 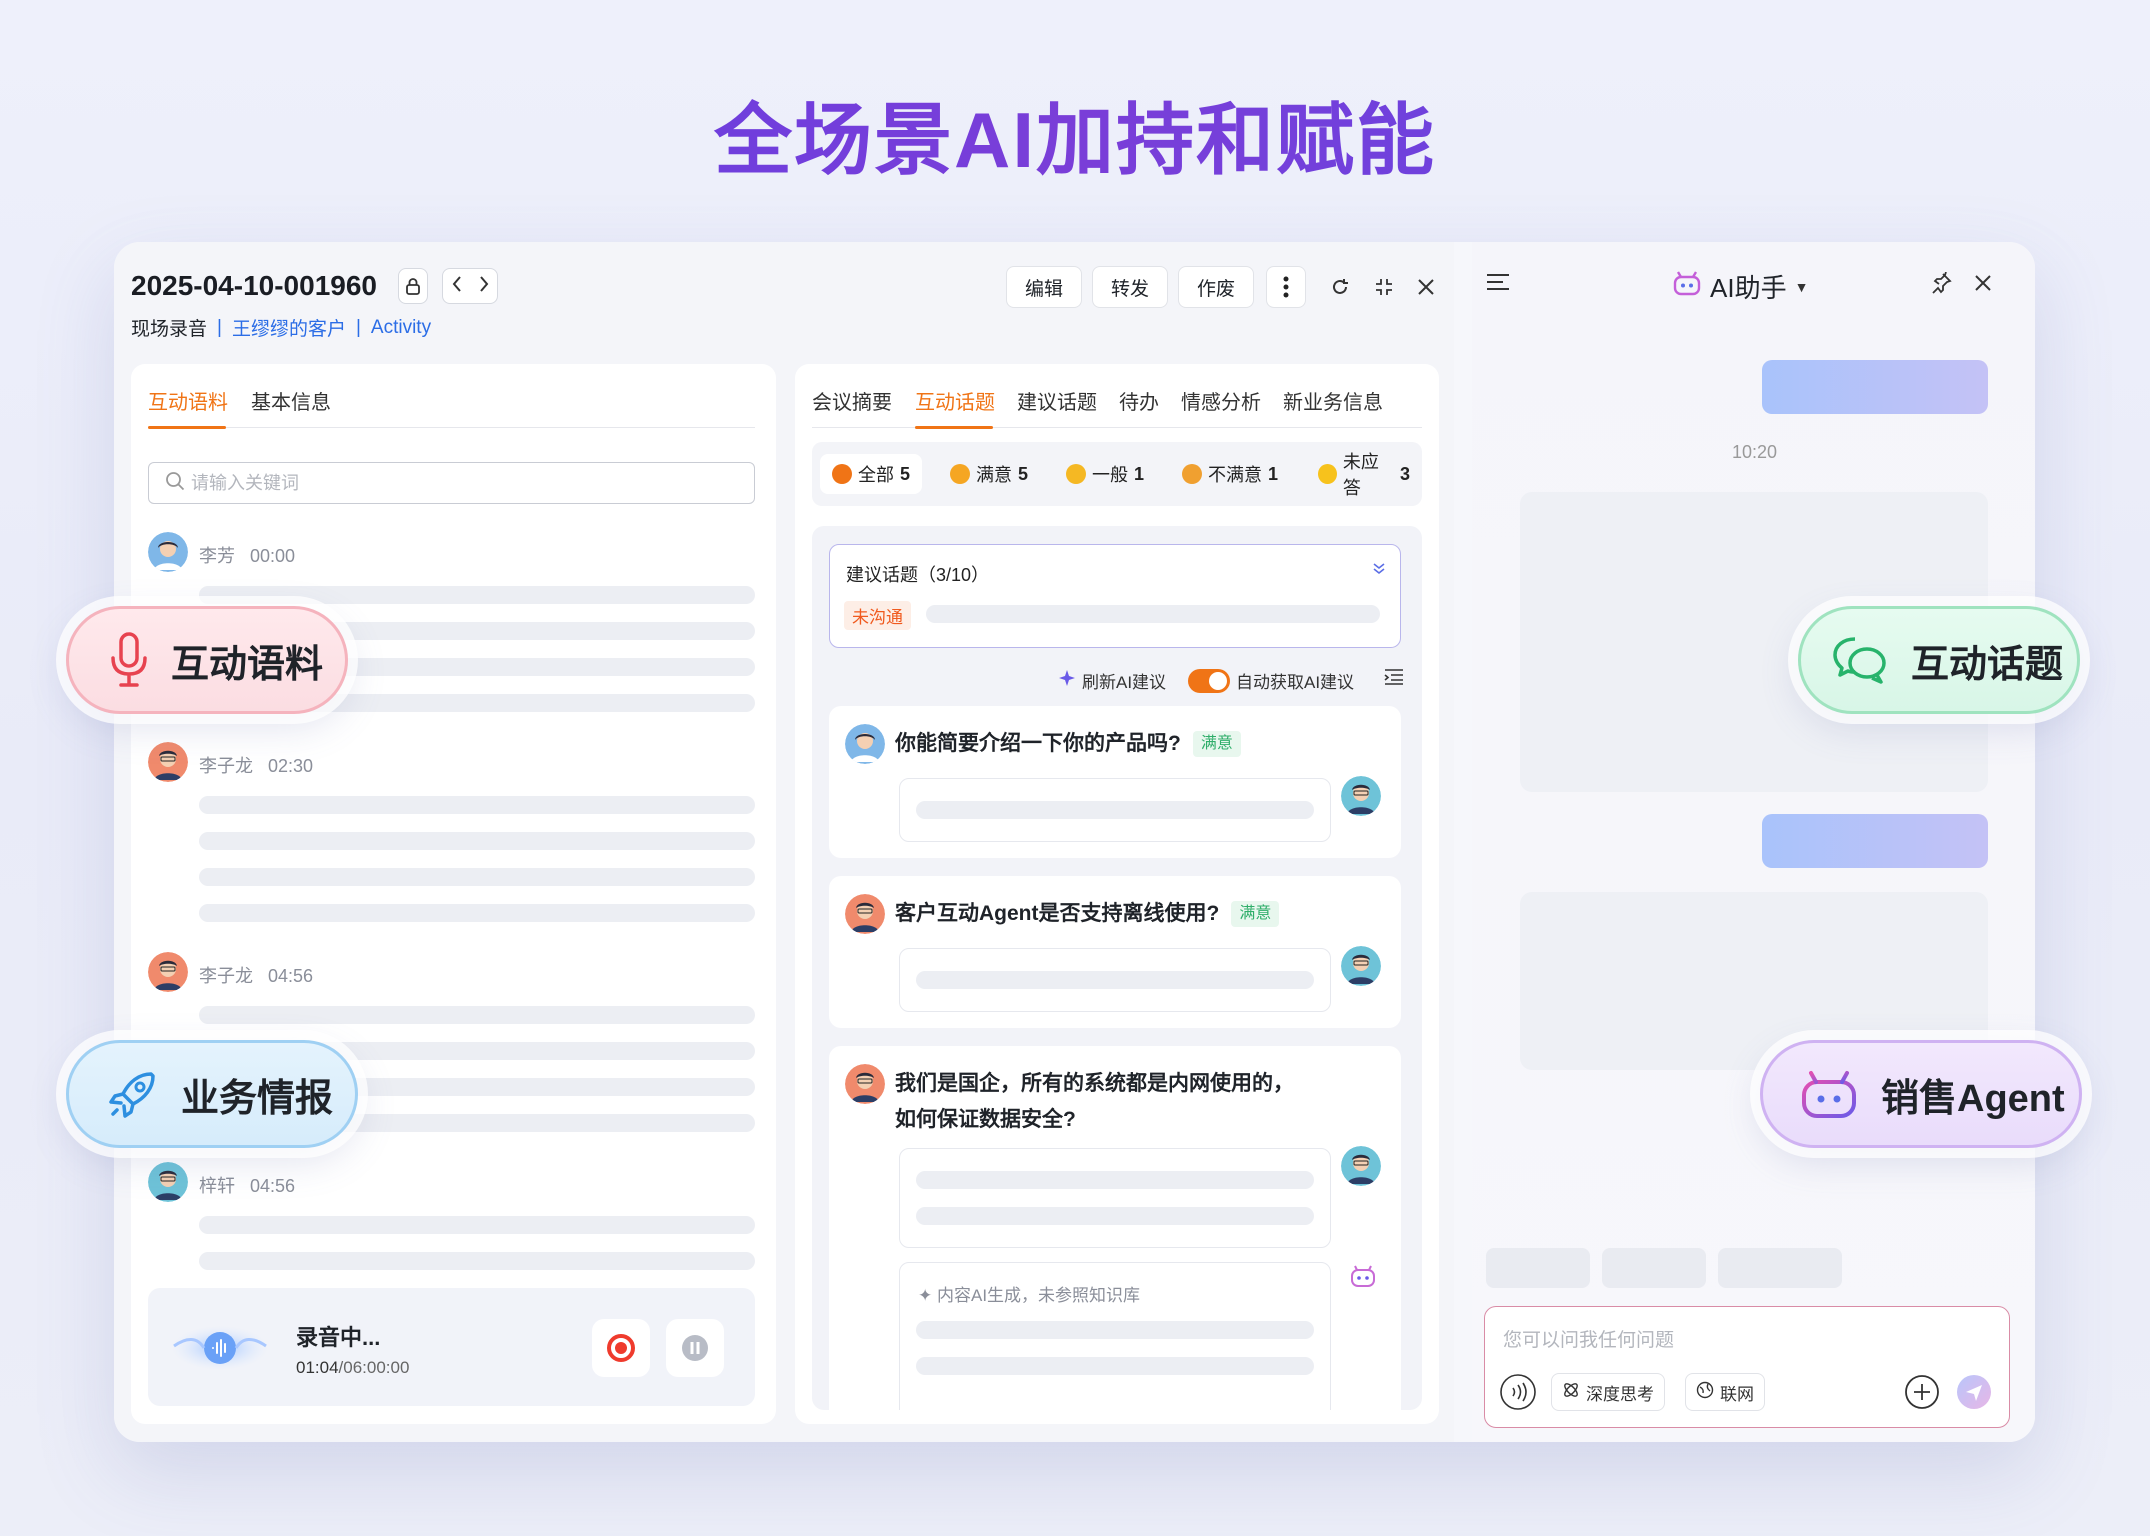 What do you see at coordinates (1364, 475) in the screenshot?
I see `filter-unanswered: 未应答 3` at bounding box center [1364, 475].